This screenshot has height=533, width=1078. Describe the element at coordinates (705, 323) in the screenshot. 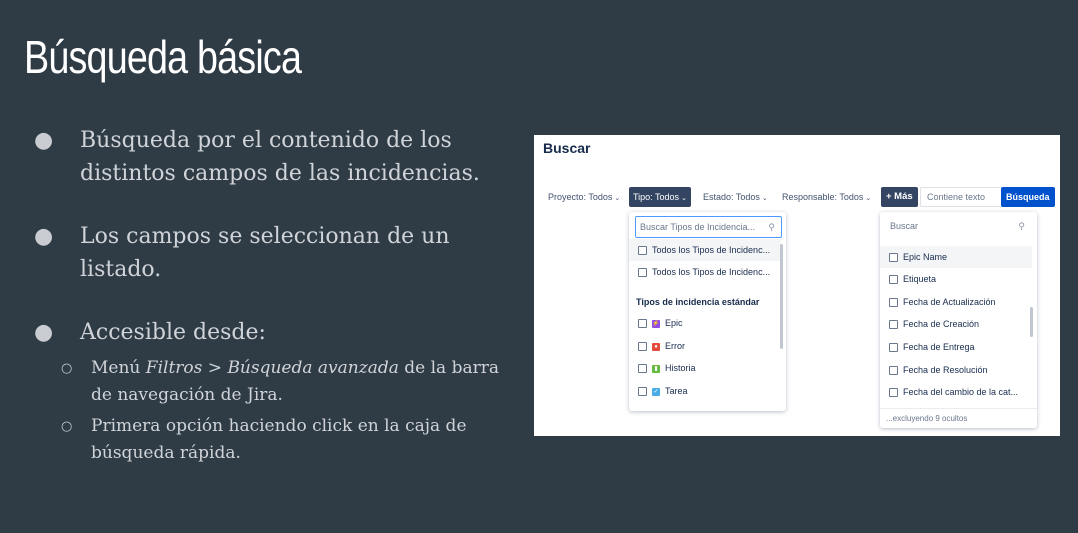

I see `type-option-epic: ⚡ Epic` at that location.